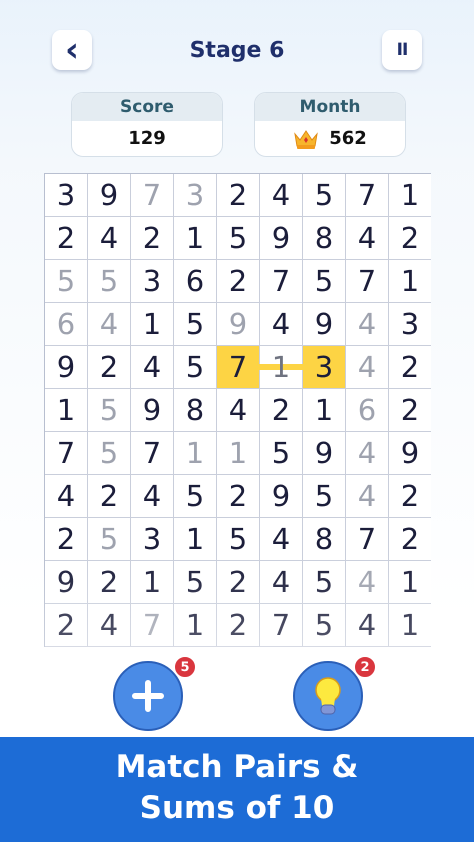 This screenshot has height=842, width=474. I want to click on pause-button: II, so click(402, 50).